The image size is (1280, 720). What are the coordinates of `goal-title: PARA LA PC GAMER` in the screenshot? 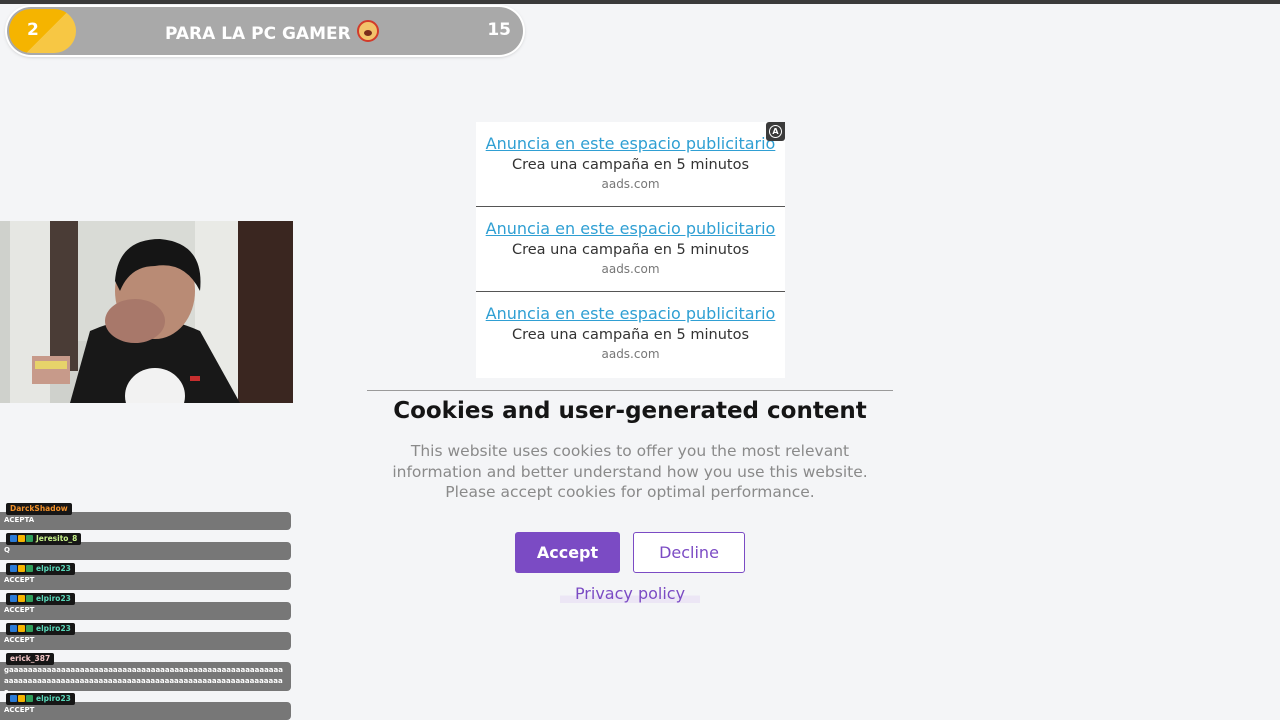 It's located at (272, 32).